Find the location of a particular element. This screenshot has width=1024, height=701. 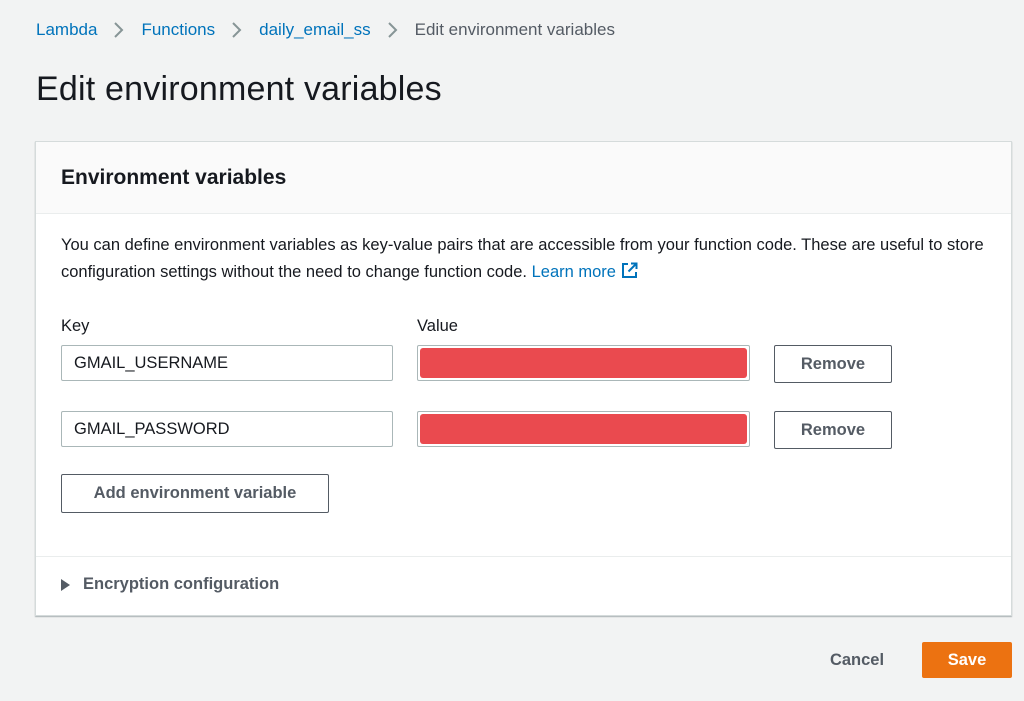

add-environment-variable-button: Add environment variable is located at coordinates (195, 493).